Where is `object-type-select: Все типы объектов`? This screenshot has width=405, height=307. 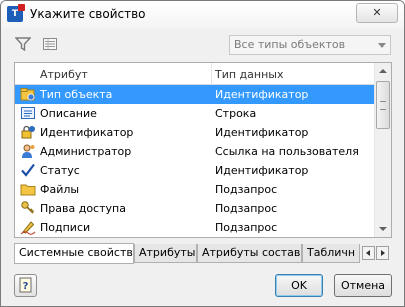 object-type-select: Все типы объектов is located at coordinates (310, 45).